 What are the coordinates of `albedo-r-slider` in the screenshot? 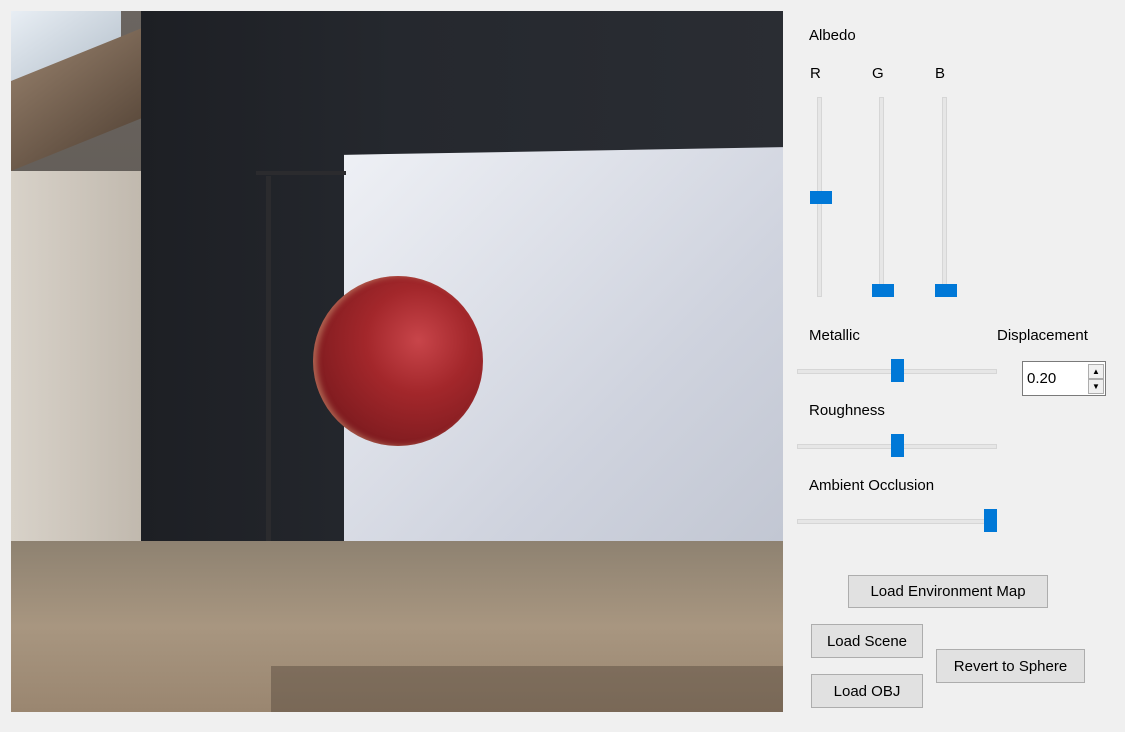 It's located at (821, 197).